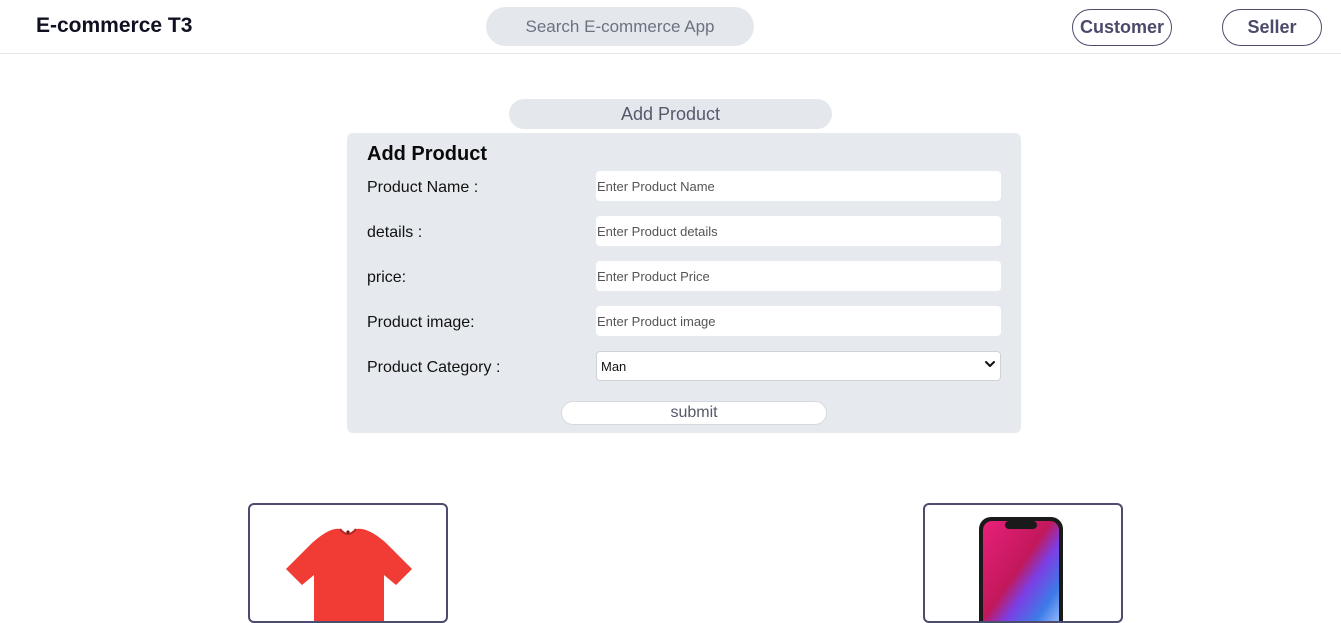 This screenshot has width=1341, height=623. What do you see at coordinates (798, 231) in the screenshot?
I see `details-input` at bounding box center [798, 231].